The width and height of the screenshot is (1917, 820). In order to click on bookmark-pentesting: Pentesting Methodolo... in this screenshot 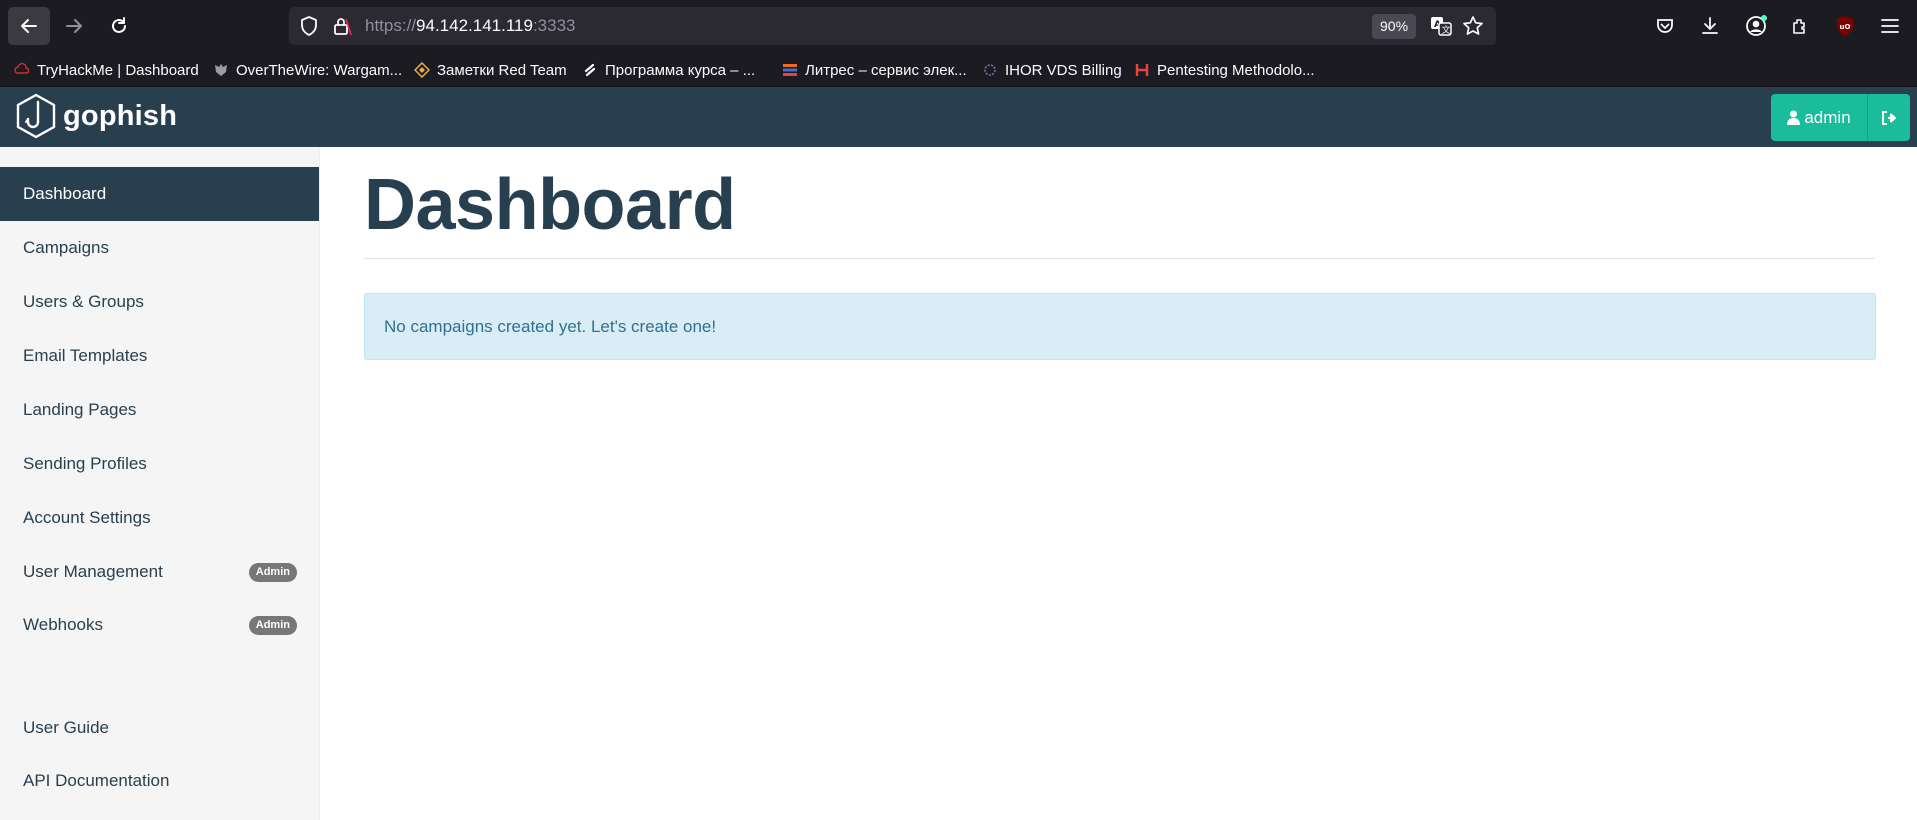, I will do `click(1224, 70)`.